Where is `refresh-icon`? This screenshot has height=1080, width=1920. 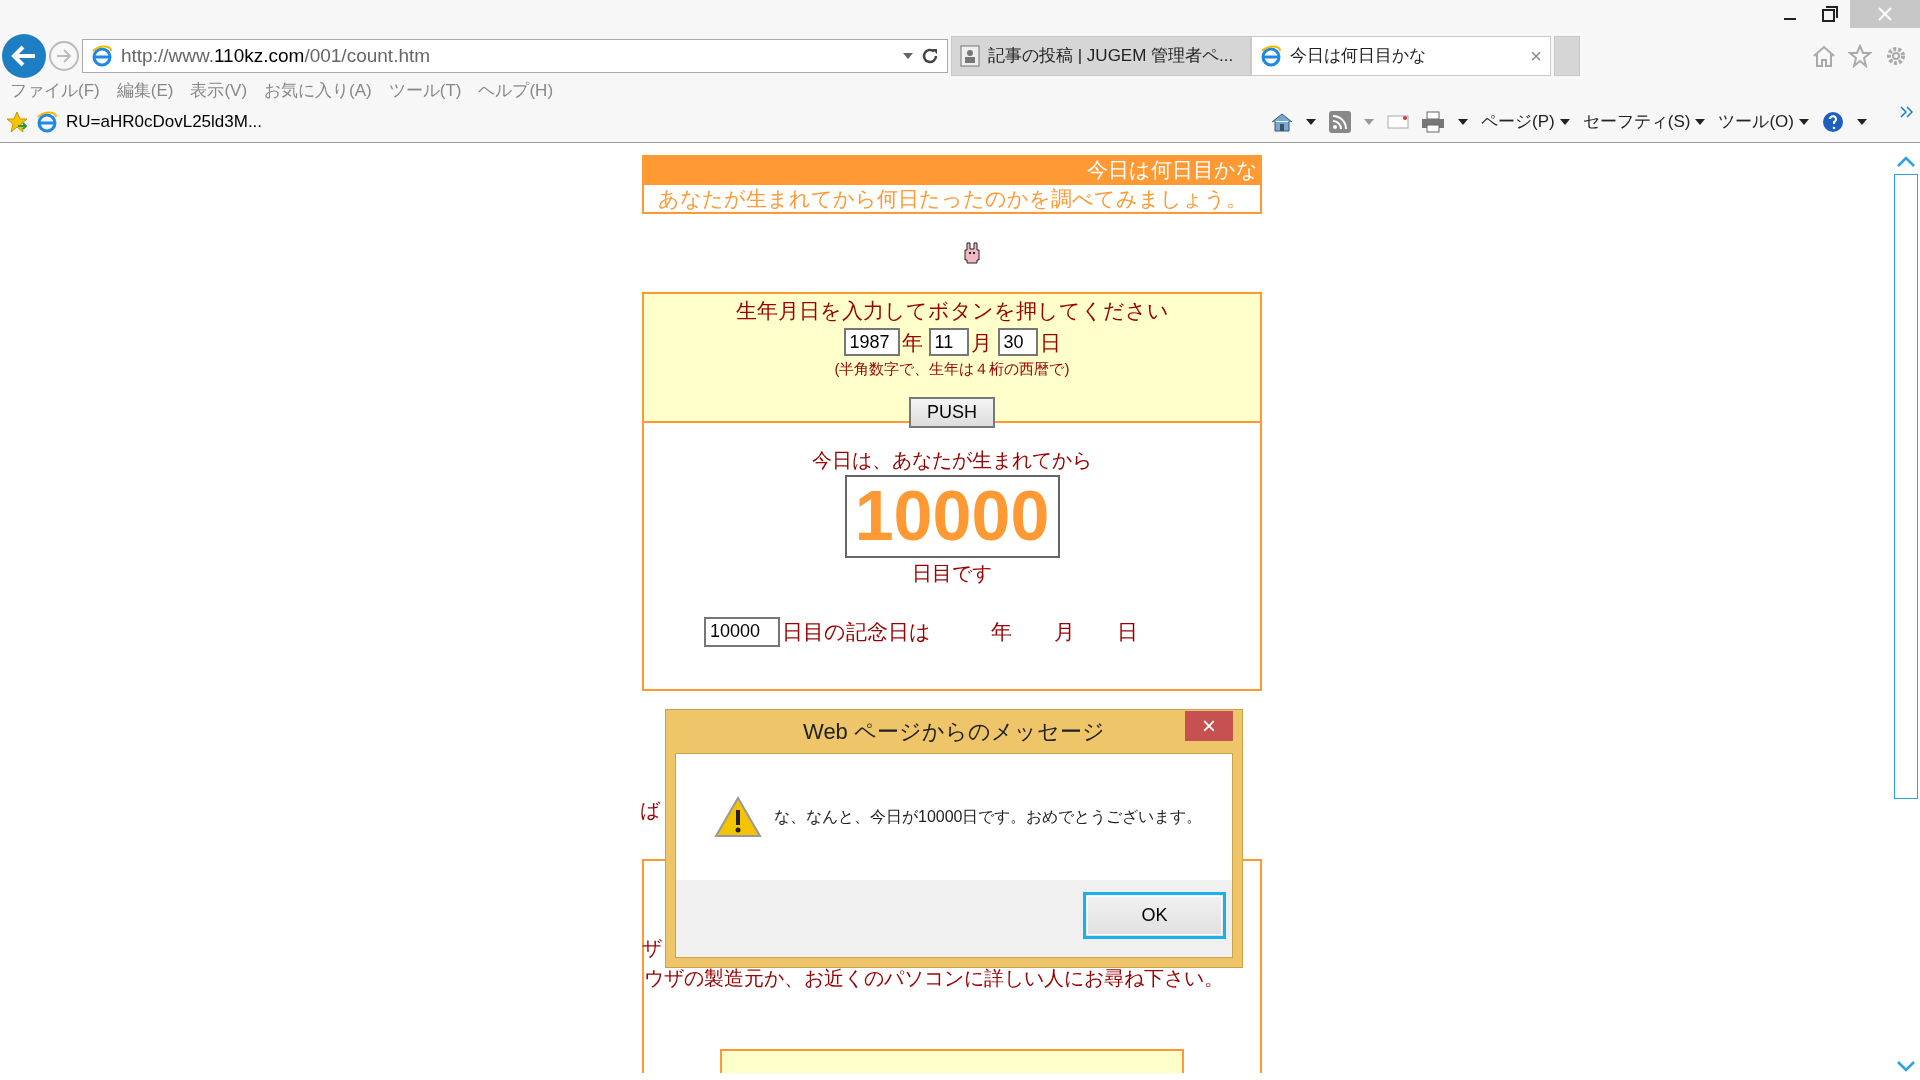 refresh-icon is located at coordinates (930, 56).